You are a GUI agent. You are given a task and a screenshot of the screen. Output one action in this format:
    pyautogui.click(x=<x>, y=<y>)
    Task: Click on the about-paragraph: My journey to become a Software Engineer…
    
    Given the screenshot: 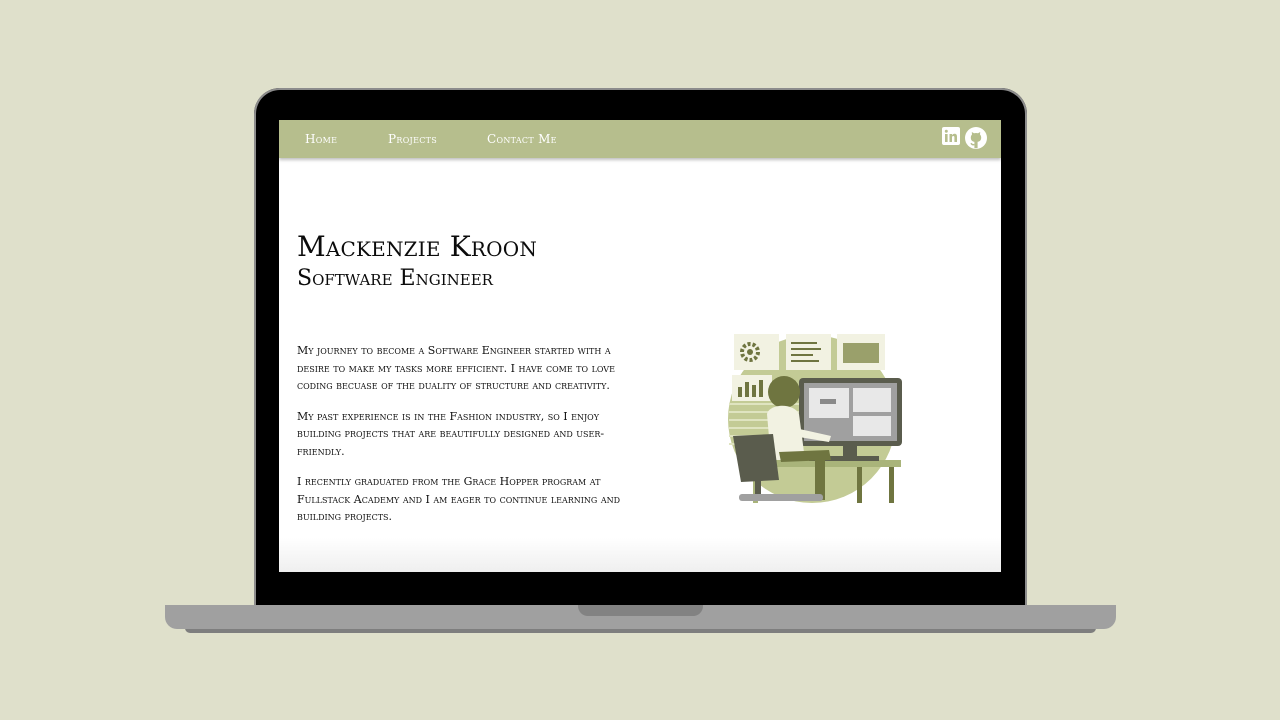 What is the action you would take?
    pyautogui.click(x=456, y=368)
    